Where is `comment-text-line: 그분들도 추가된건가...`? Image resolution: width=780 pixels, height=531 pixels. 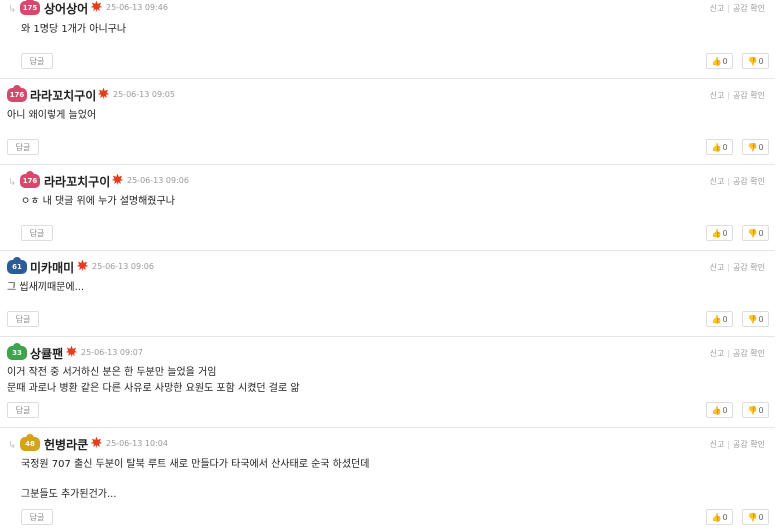
comment-text-line: 그분들도 추가된건가... is located at coordinates (69, 494).